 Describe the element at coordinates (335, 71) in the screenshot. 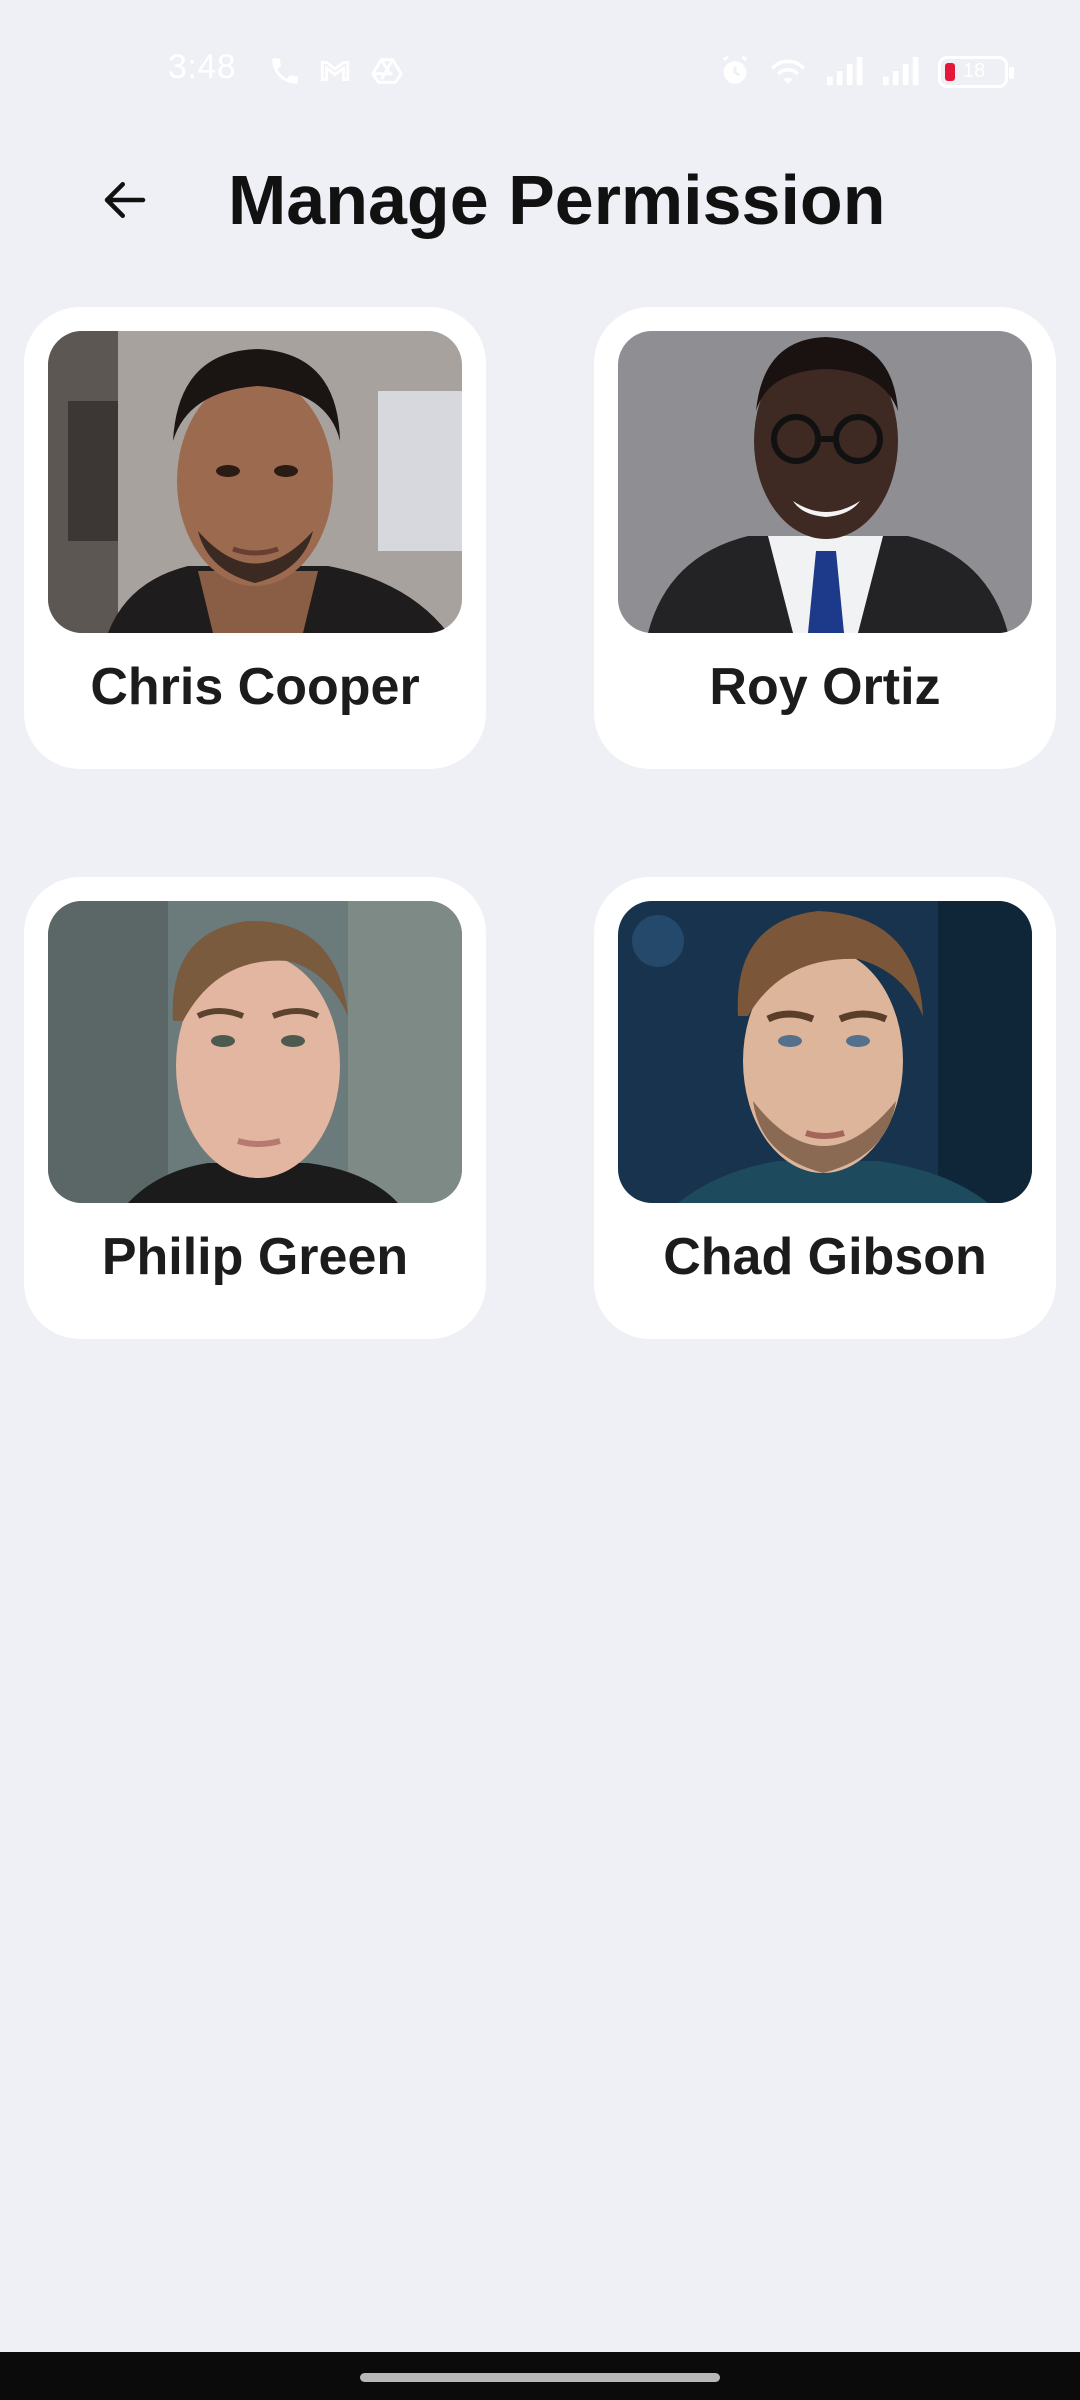

I see `gmail-icon` at that location.